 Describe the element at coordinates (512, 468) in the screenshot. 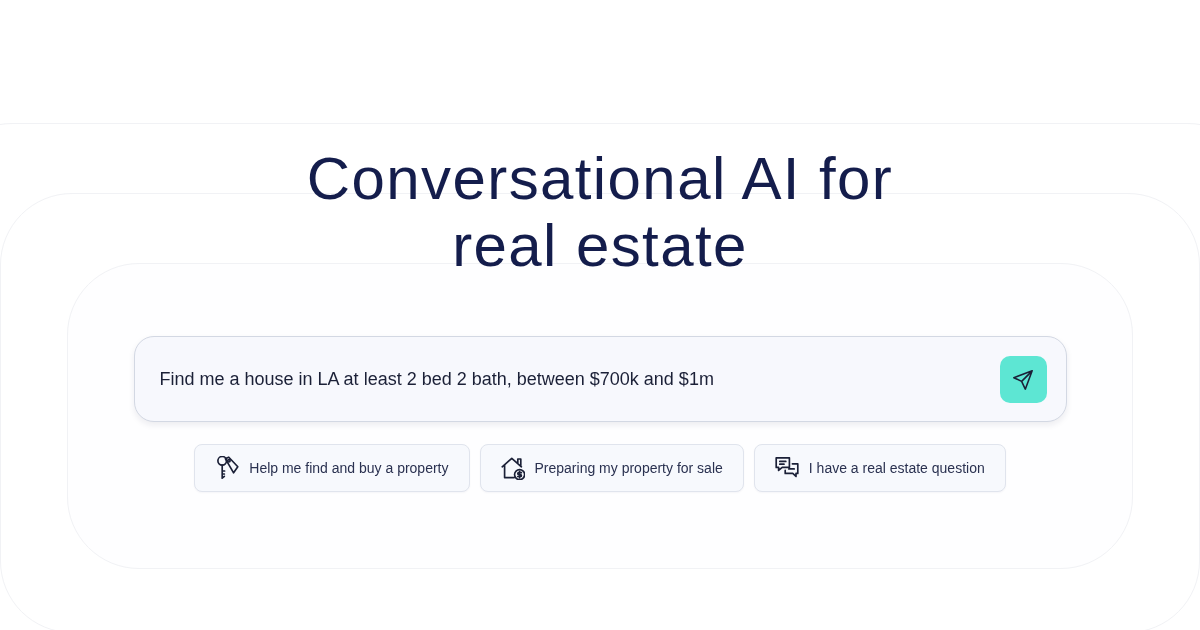

I see `house-coin-icon` at that location.